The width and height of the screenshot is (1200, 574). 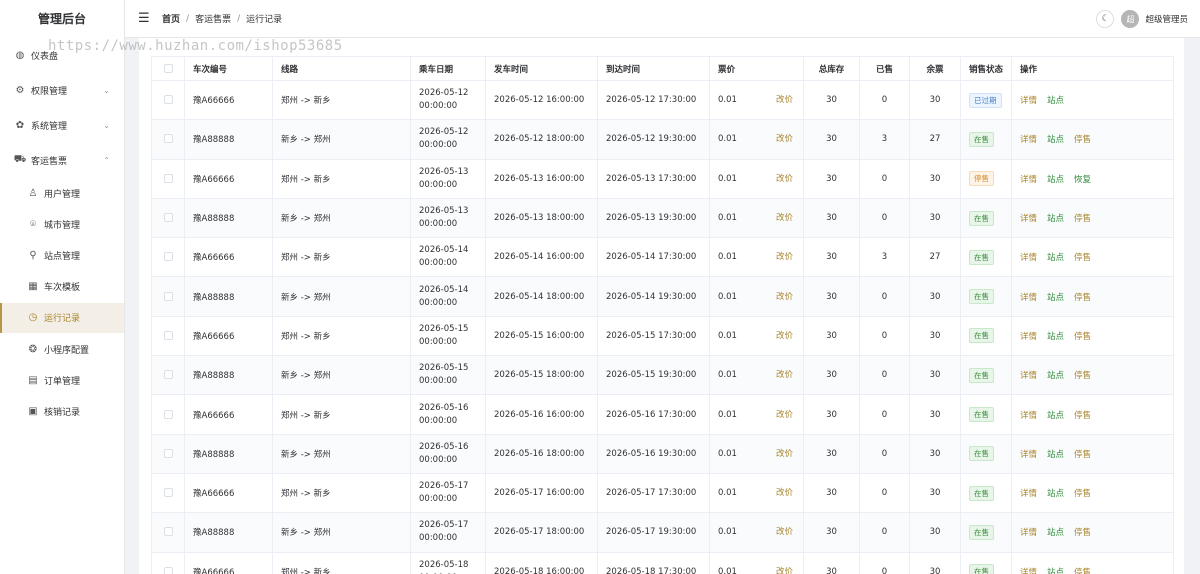 What do you see at coordinates (168, 68) in the screenshot?
I see `select-all-checkbox` at bounding box center [168, 68].